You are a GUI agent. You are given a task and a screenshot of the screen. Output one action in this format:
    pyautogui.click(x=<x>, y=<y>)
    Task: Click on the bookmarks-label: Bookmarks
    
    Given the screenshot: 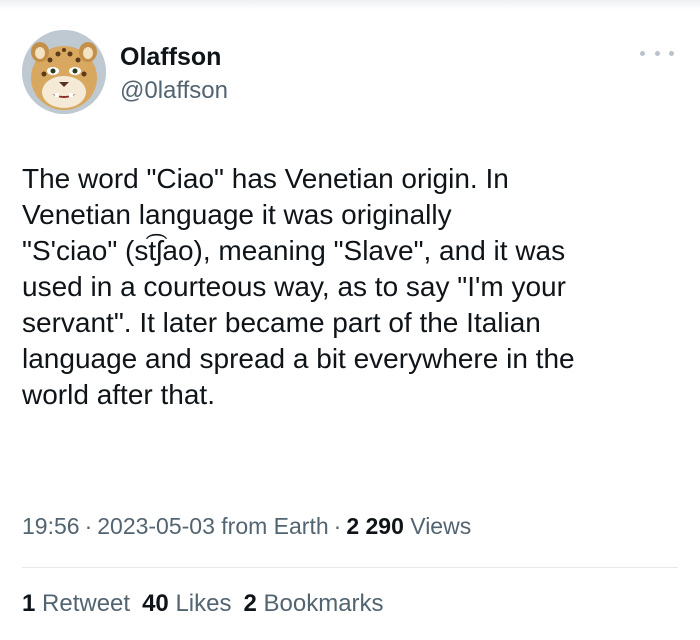 What is the action you would take?
    pyautogui.click(x=323, y=603)
    